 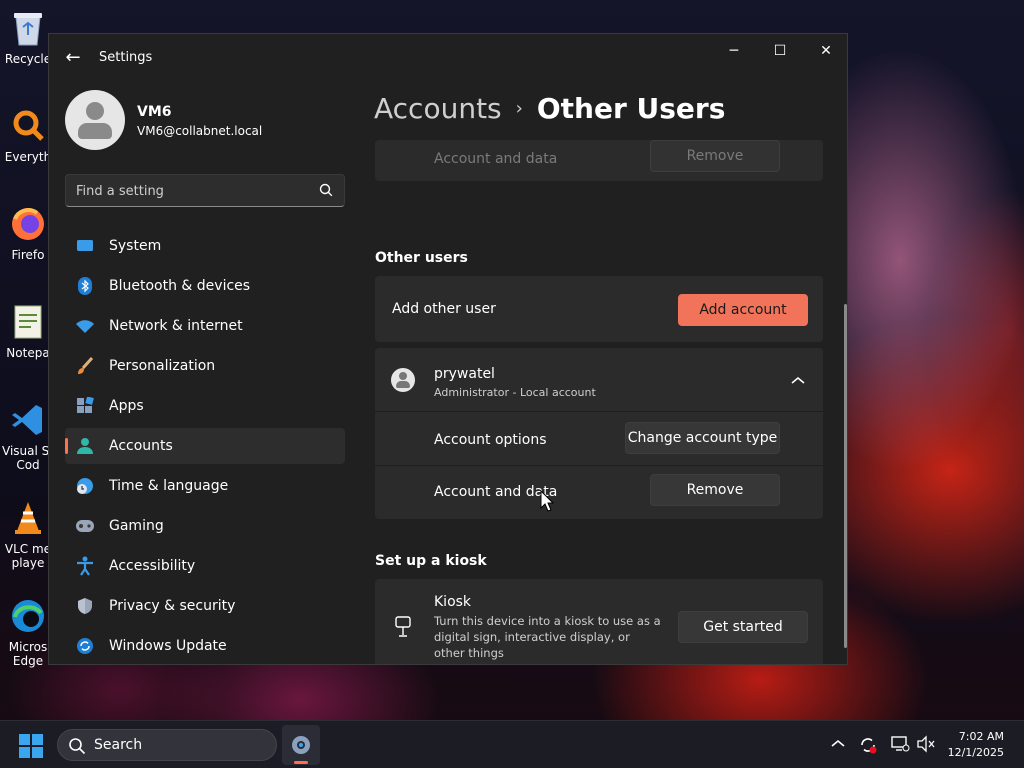 I want to click on sync-icon, so click(x=868, y=745).